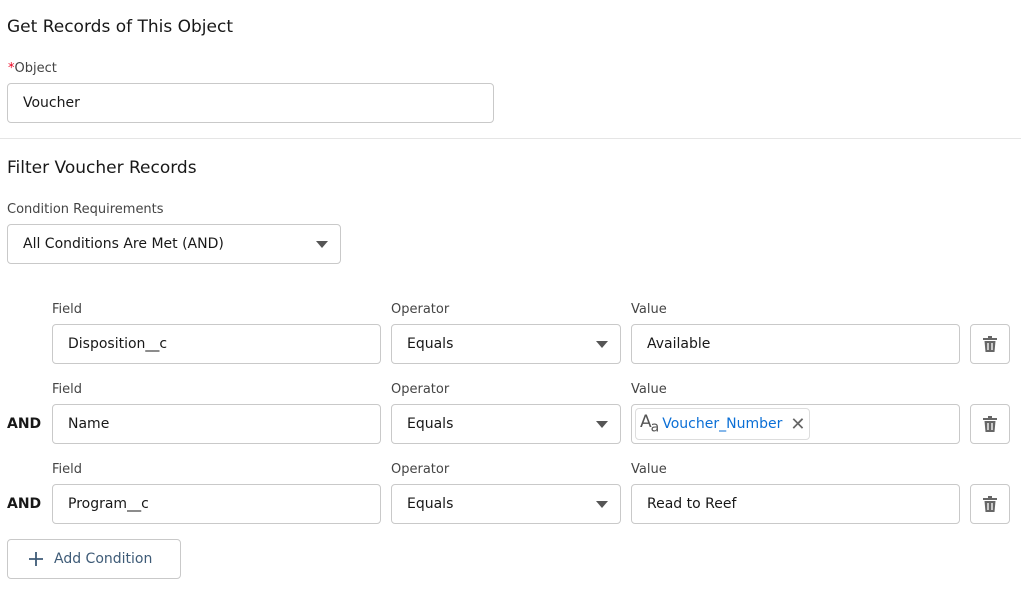 The height and width of the screenshot is (591, 1021). Describe the element at coordinates (250, 103) in the screenshot. I see `object-input: Voucher` at that location.